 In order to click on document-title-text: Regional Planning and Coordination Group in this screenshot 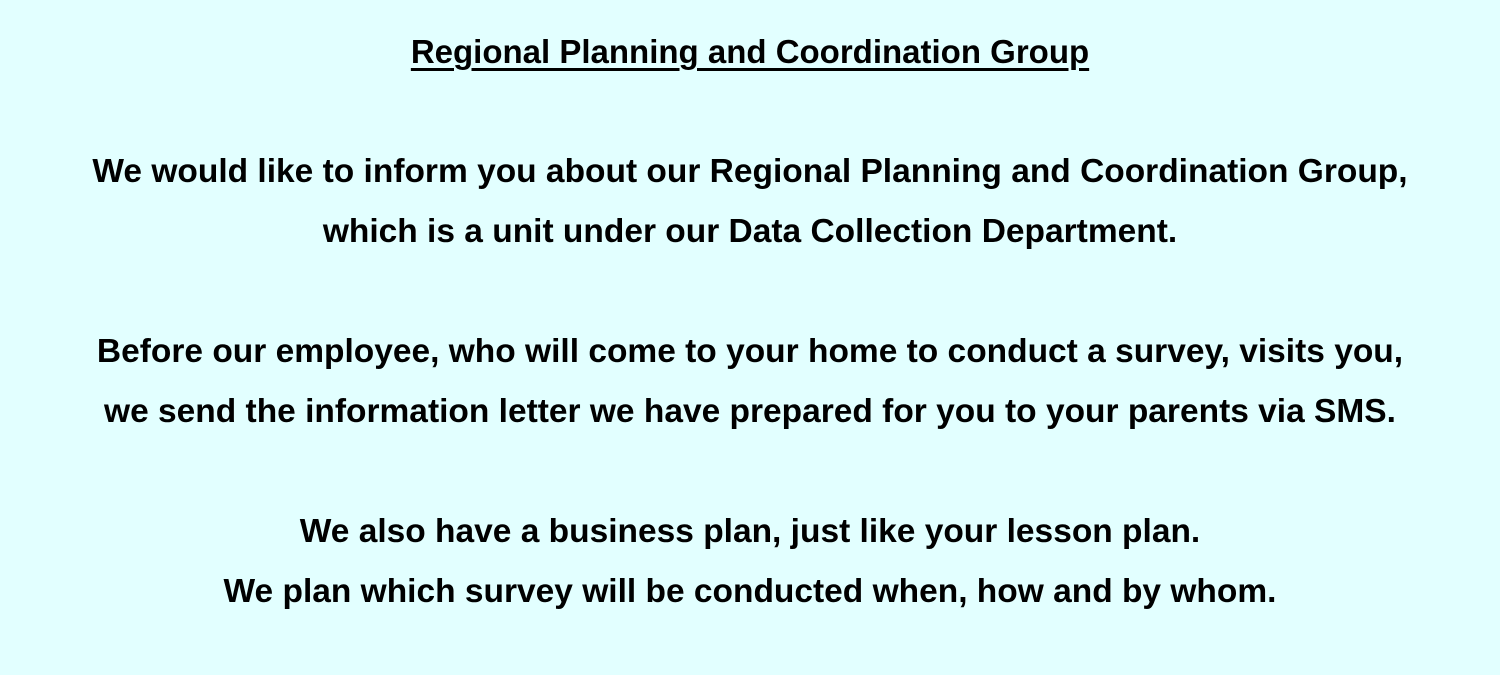, I will do `click(750, 51)`.